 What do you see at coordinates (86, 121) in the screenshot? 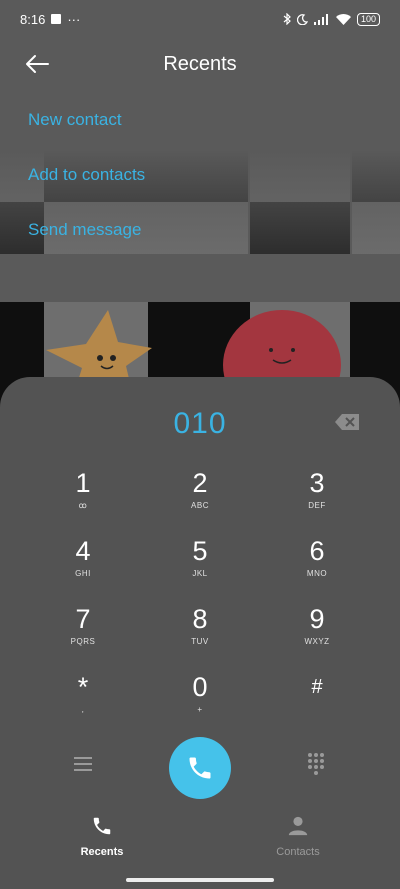
I see `new-contact-link: New contact` at bounding box center [86, 121].